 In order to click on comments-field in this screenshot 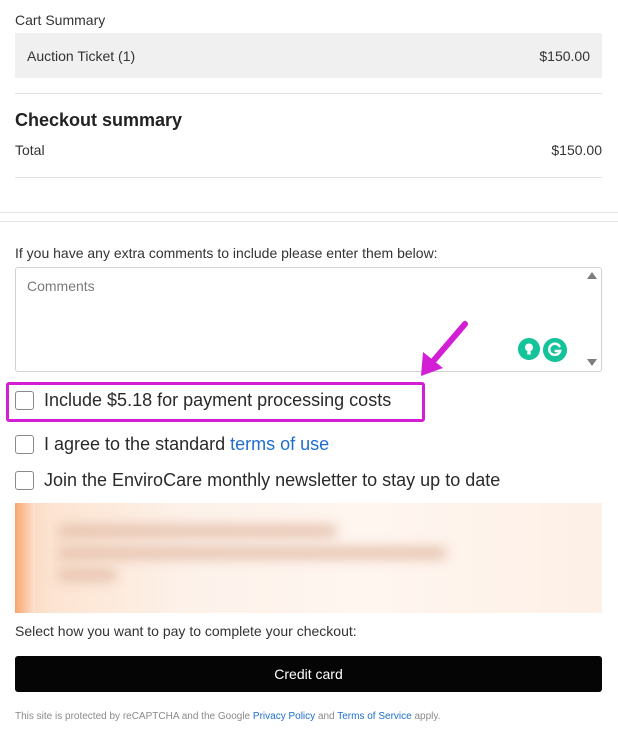, I will do `click(308, 319)`.